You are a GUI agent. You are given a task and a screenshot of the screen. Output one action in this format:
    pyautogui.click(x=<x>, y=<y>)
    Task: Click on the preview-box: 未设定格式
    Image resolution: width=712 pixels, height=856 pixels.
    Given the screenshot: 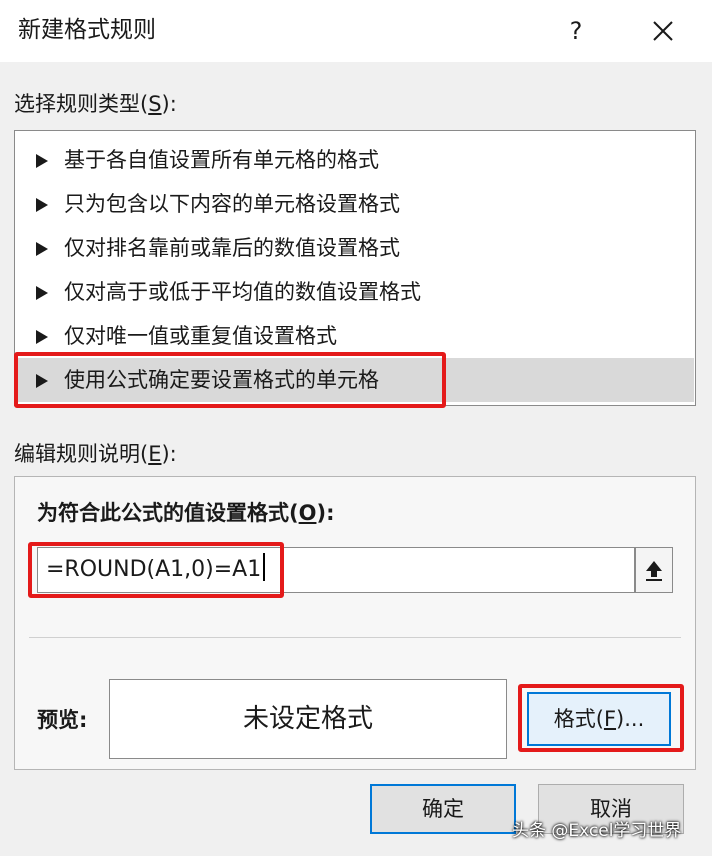 What is the action you would take?
    pyautogui.click(x=308, y=719)
    